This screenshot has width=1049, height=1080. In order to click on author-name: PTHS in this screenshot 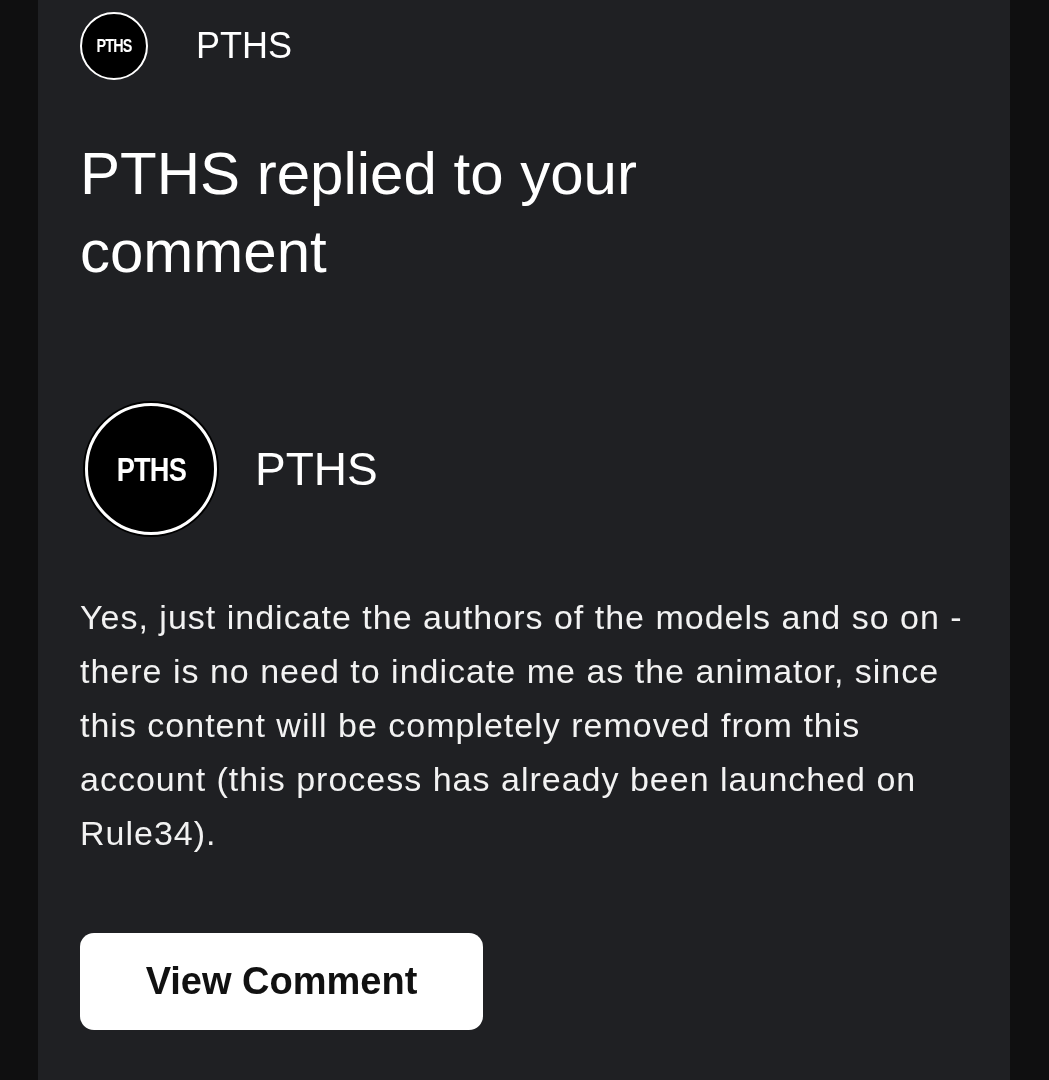, I will do `click(316, 469)`.